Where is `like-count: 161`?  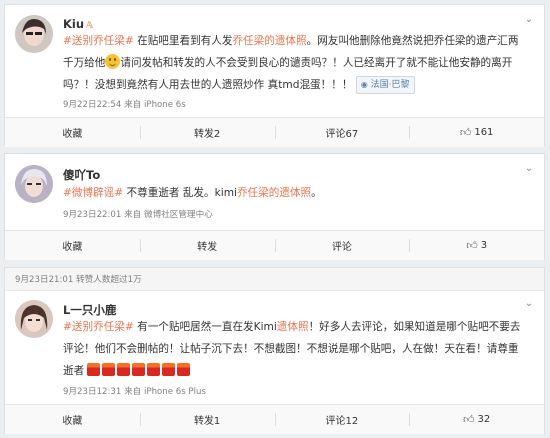
like-count: 161 is located at coordinates (484, 132).